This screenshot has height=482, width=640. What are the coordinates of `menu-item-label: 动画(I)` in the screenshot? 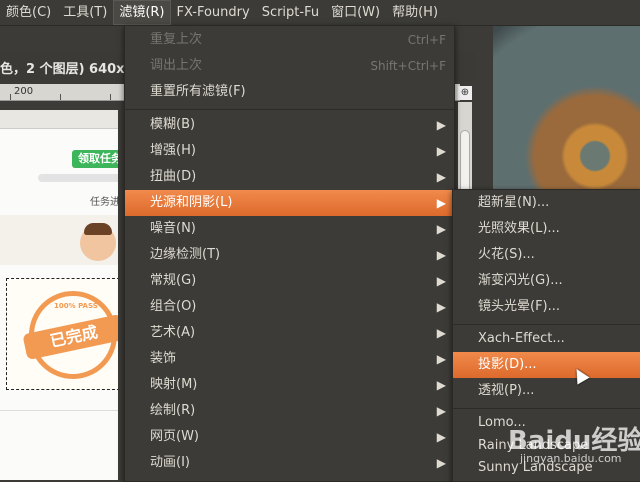 It's located at (170, 462).